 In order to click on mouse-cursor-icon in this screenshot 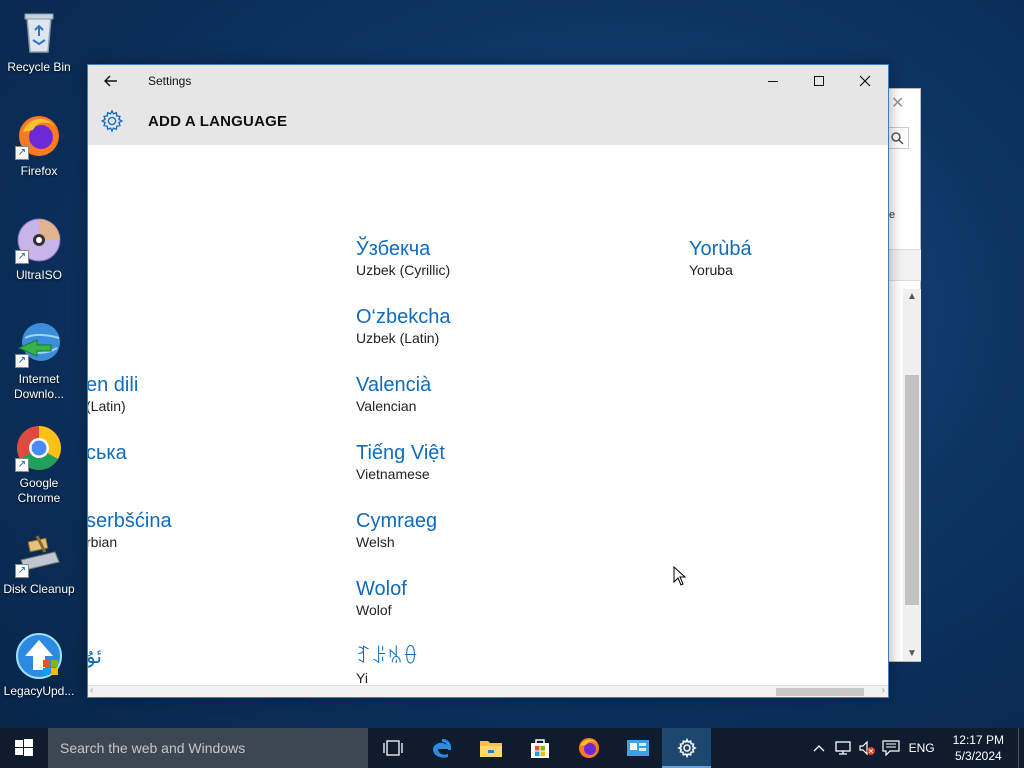, I will do `click(680, 576)`.